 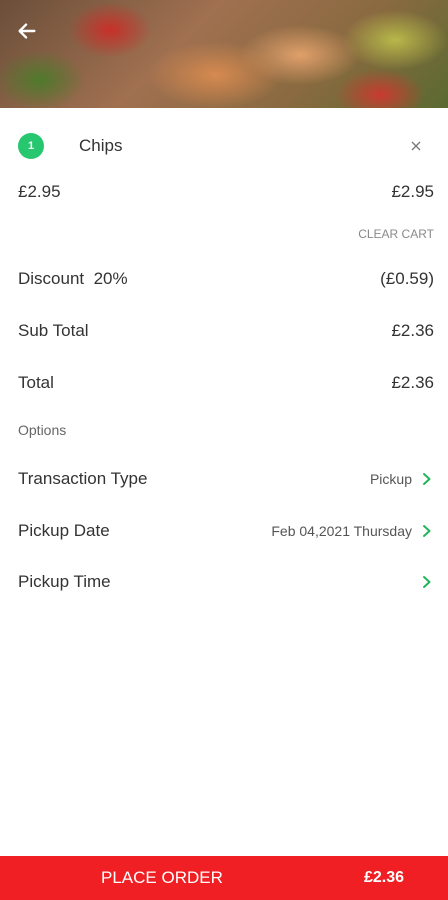 What do you see at coordinates (64, 581) in the screenshot?
I see `pickup-time-label: Pickup Time` at bounding box center [64, 581].